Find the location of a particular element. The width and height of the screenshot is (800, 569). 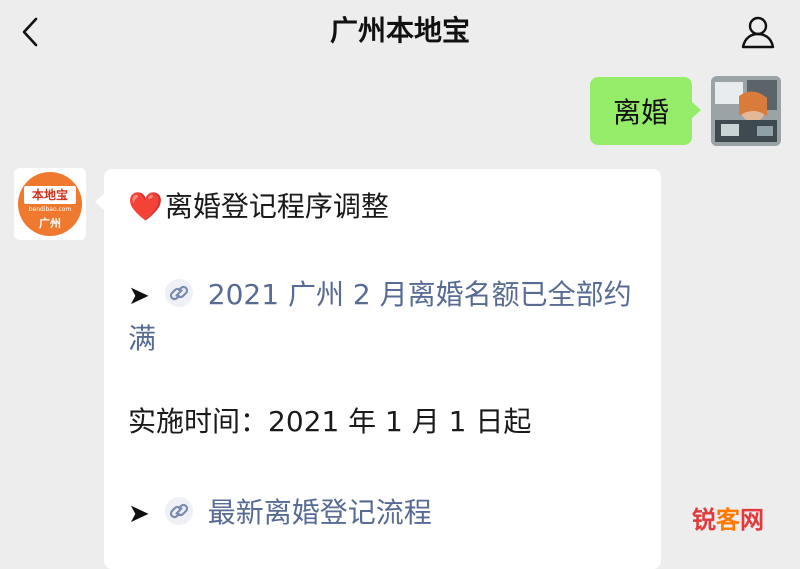

profile-button is located at coordinates (758, 32).